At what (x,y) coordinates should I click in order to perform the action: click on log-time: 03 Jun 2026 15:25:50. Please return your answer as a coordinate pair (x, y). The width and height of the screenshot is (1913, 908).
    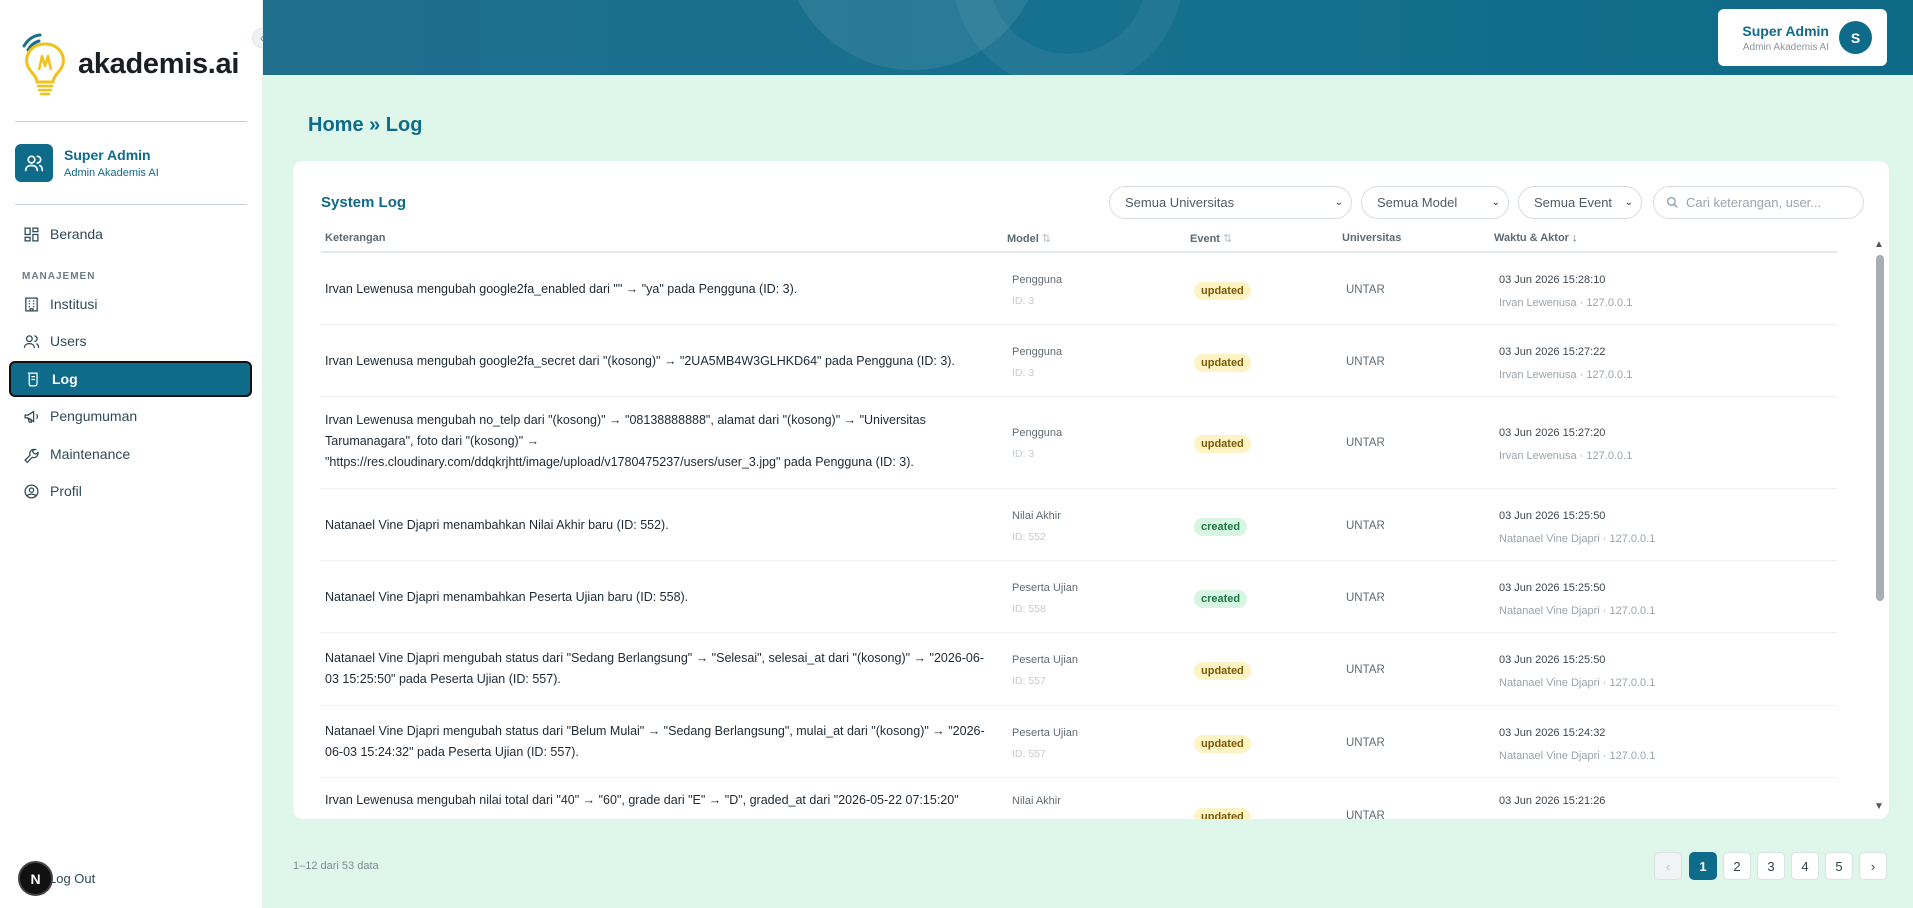
    Looking at the image, I should click on (1552, 660).